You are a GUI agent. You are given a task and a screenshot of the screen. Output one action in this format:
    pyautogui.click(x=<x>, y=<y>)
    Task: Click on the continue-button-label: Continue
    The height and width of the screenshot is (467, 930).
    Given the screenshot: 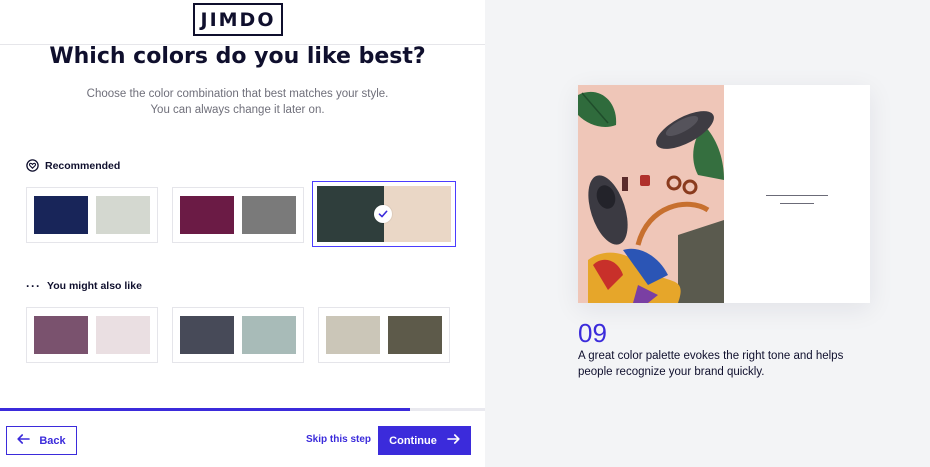 What is the action you would take?
    pyautogui.click(x=413, y=440)
    